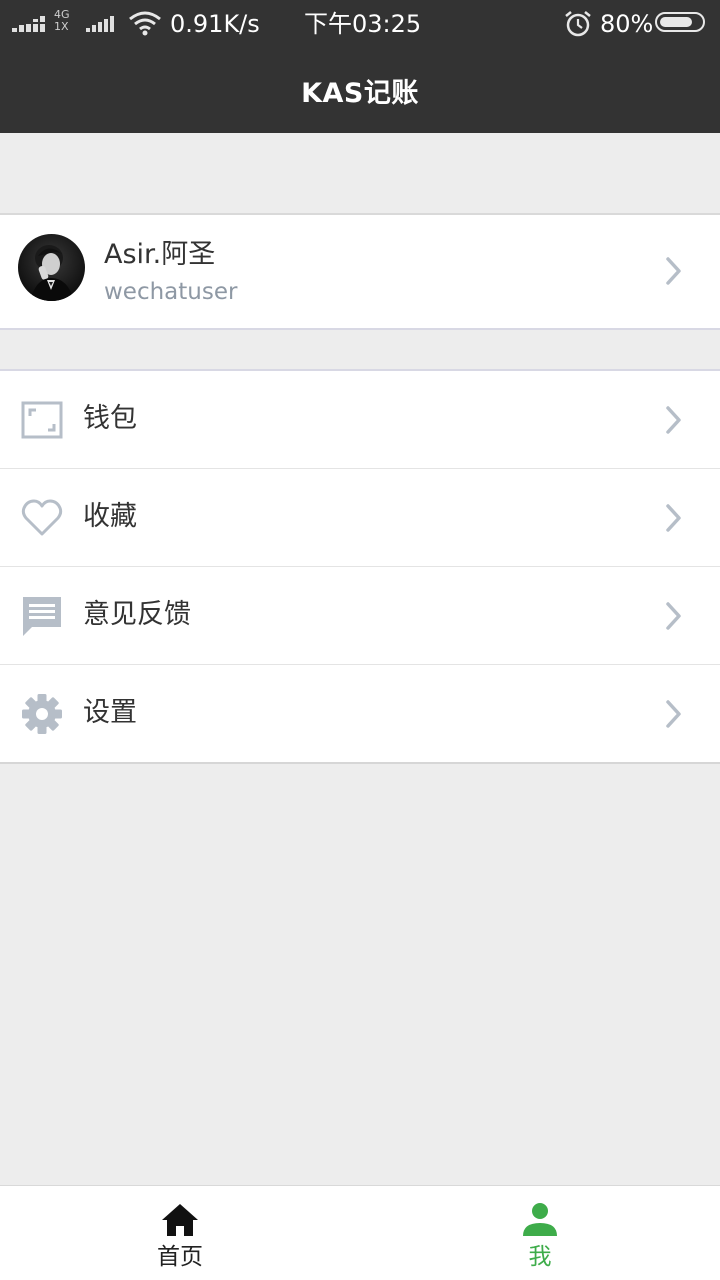 The height and width of the screenshot is (1280, 720). I want to click on app-title-bar: KAS记账, so click(360, 90).